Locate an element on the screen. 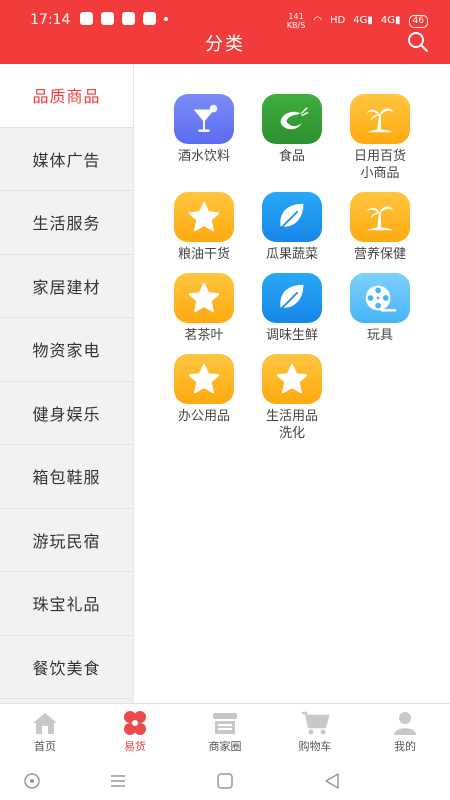  category-label: 酒水饮料 is located at coordinates (203, 156).